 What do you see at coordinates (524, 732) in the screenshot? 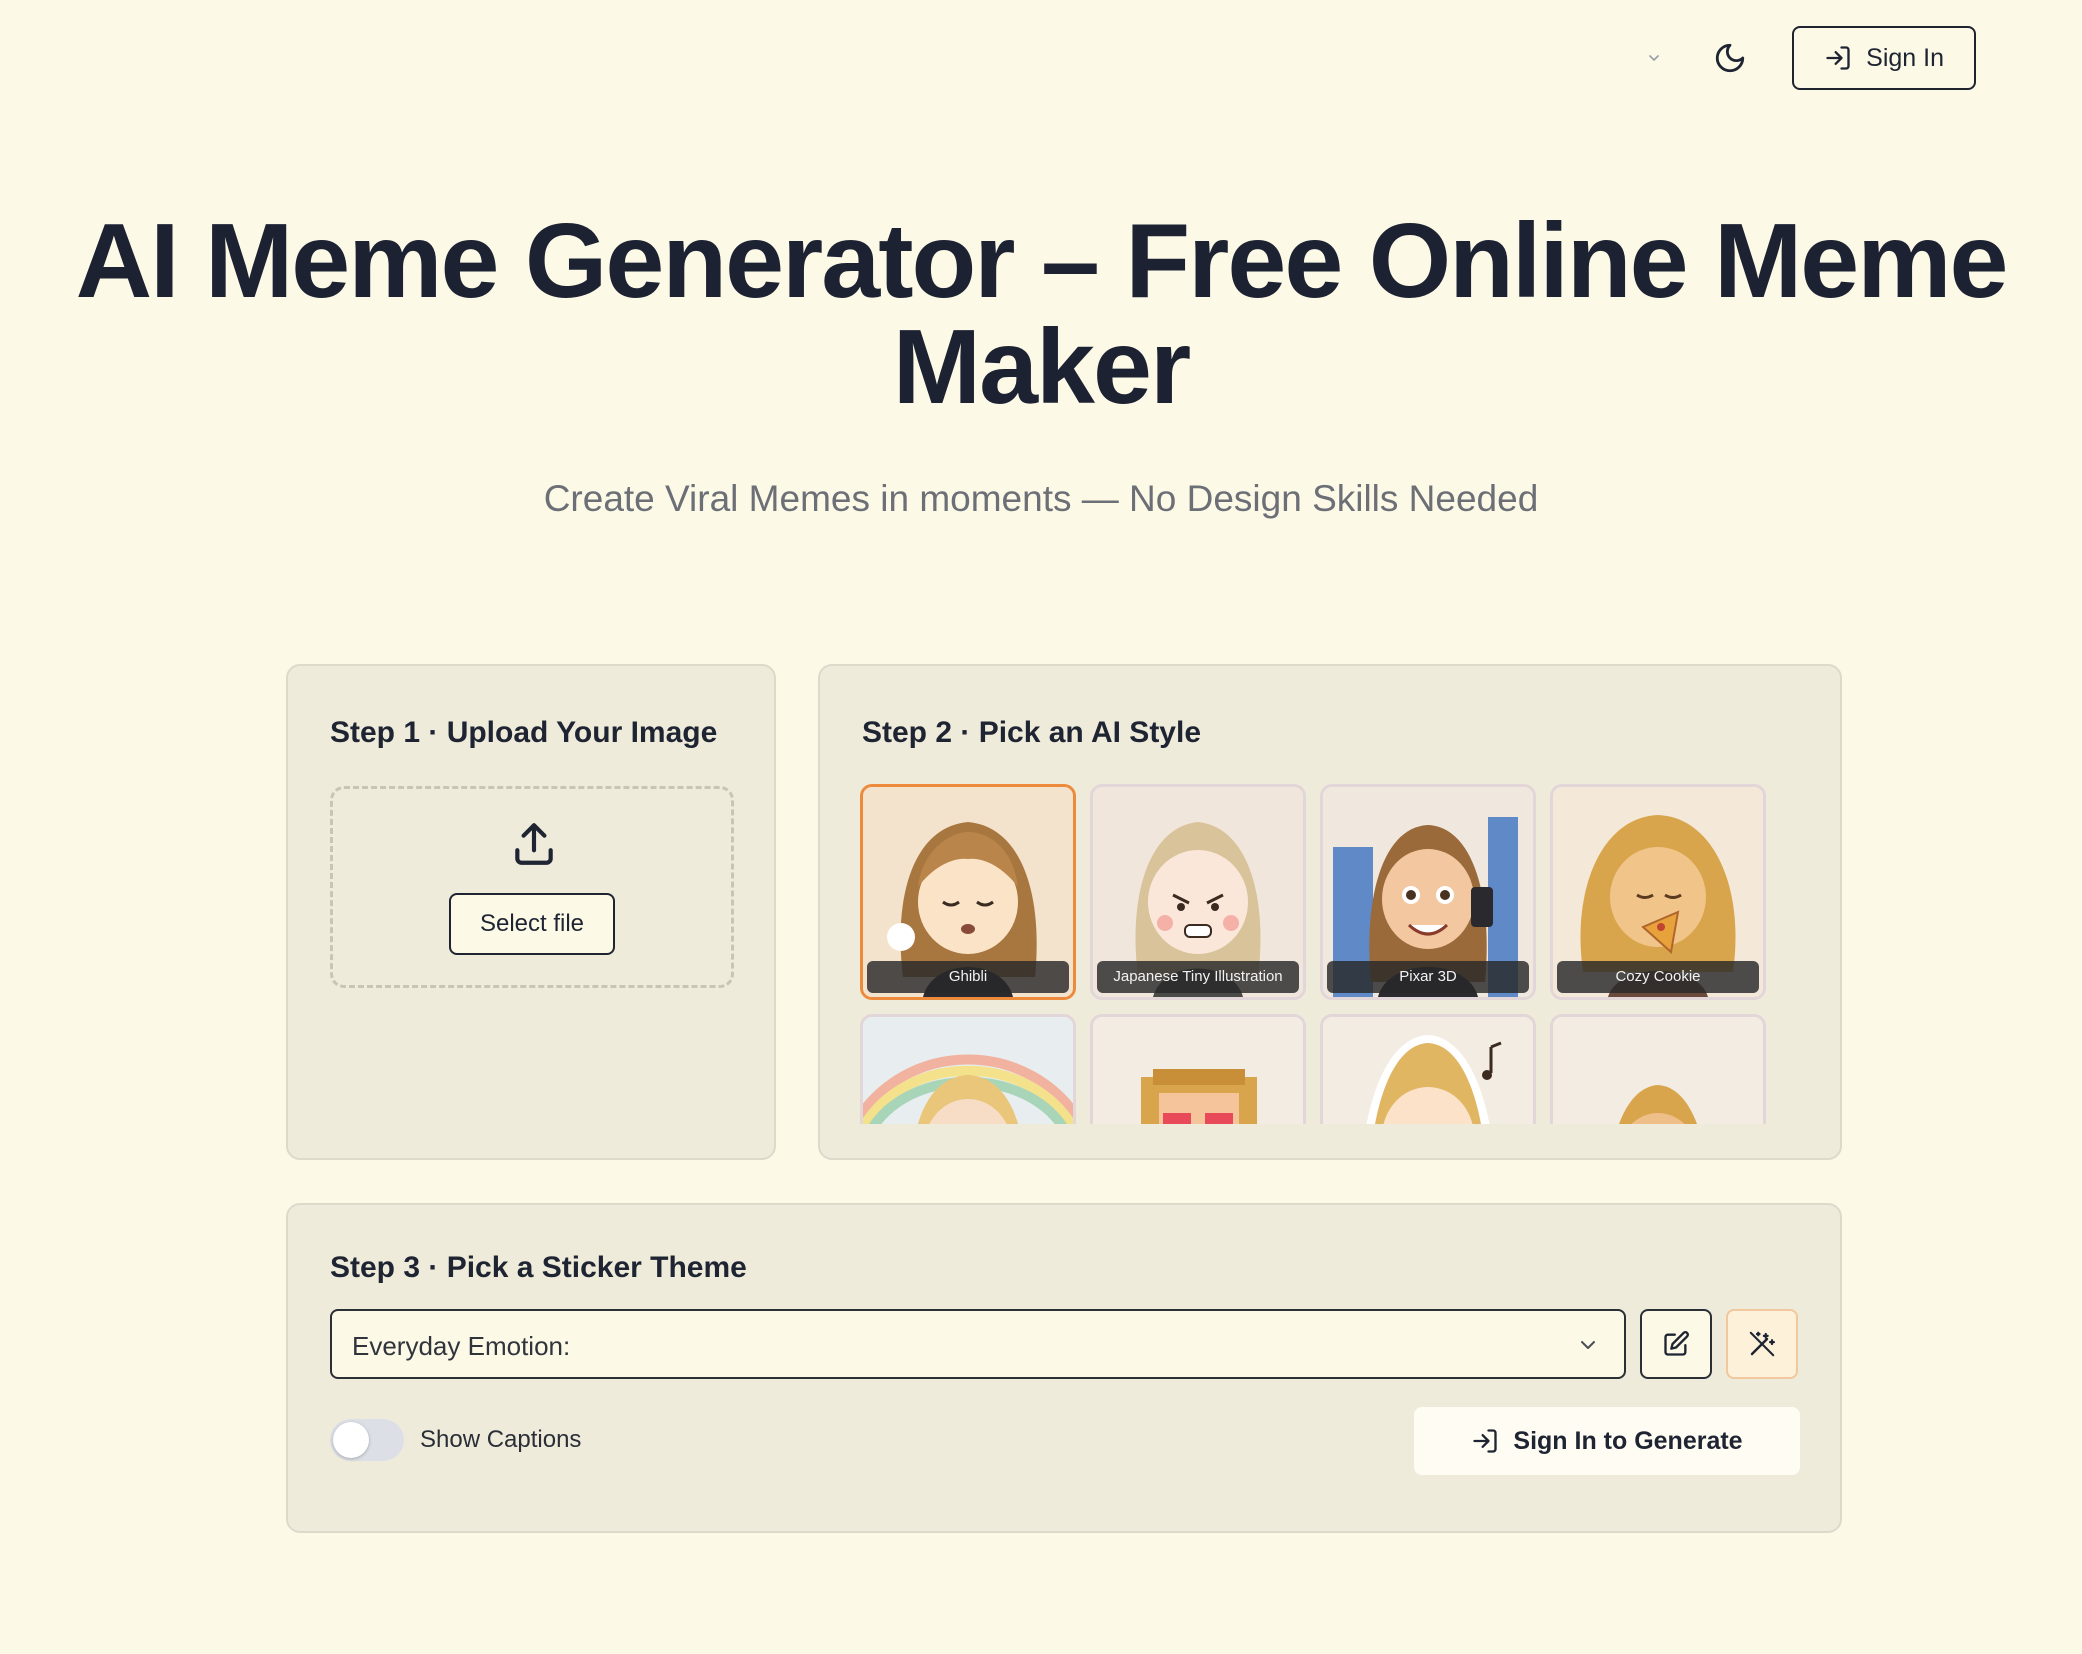
I see `step1-title: Step 1 · Upload Your Image` at bounding box center [524, 732].